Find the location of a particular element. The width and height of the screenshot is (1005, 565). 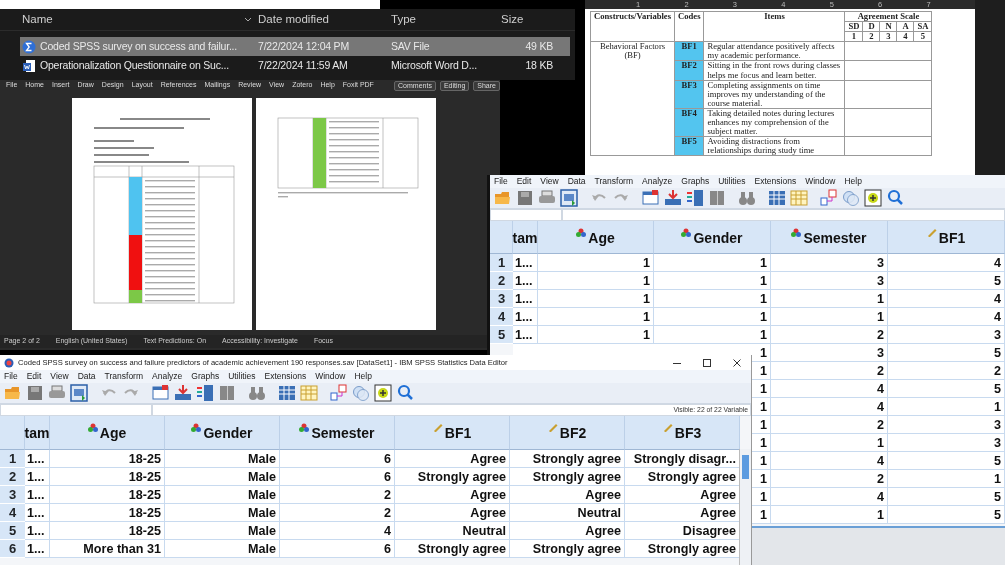

table-cell: 4 is located at coordinates (946, 317).